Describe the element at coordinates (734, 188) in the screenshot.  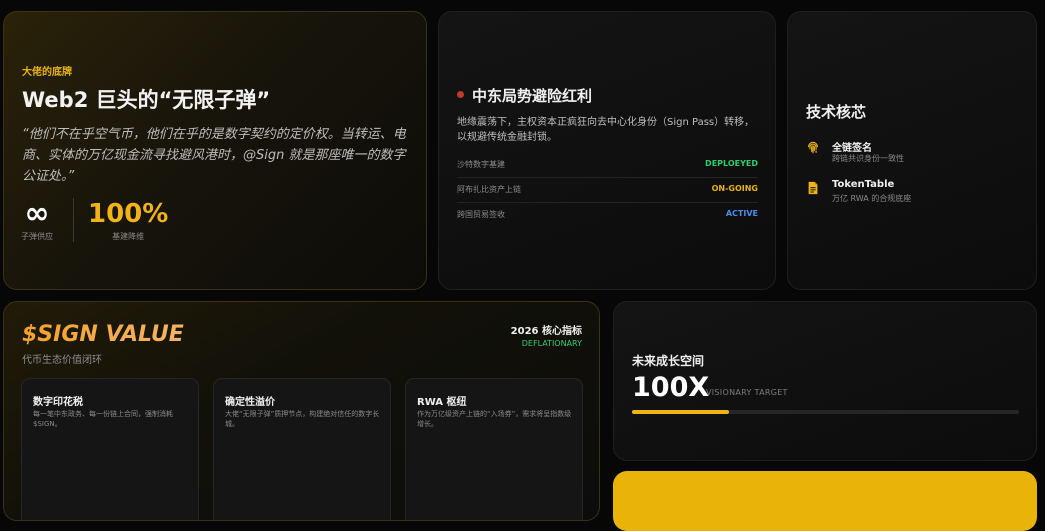
I see `status-badge: ON-GOING` at that location.